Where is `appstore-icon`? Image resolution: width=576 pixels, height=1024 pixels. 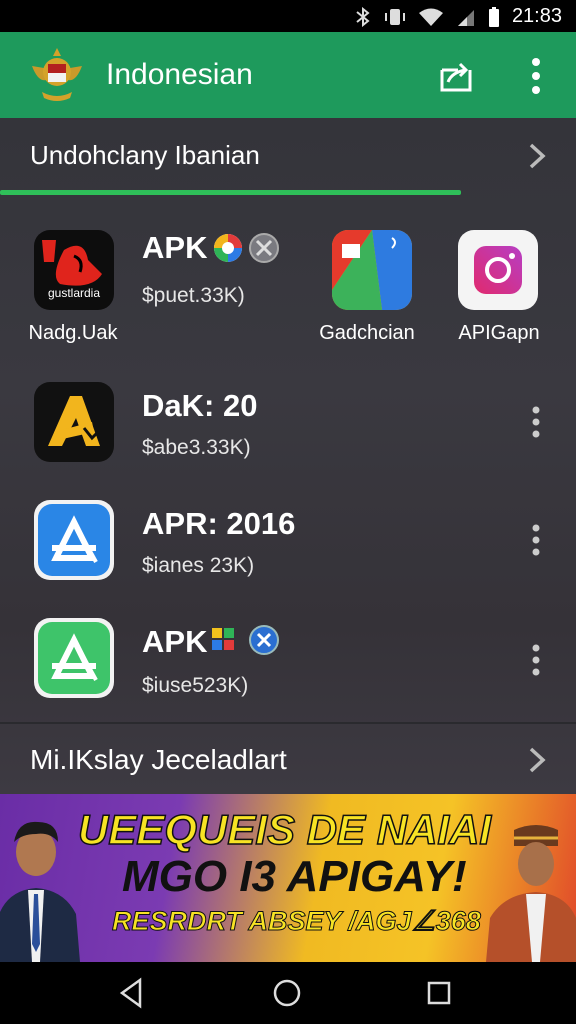 appstore-icon is located at coordinates (74, 540).